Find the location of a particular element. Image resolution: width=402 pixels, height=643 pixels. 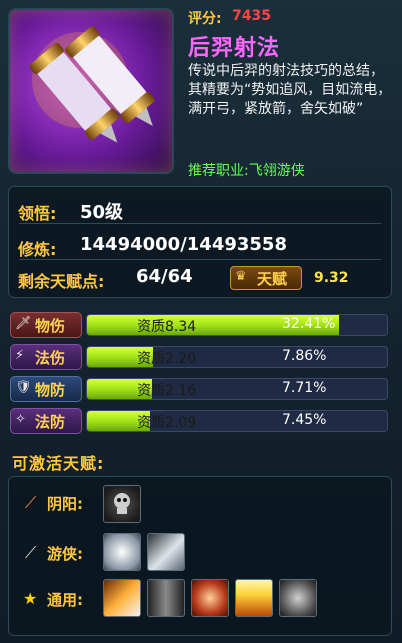

bar-percent: 7.86% is located at coordinates (304, 356).